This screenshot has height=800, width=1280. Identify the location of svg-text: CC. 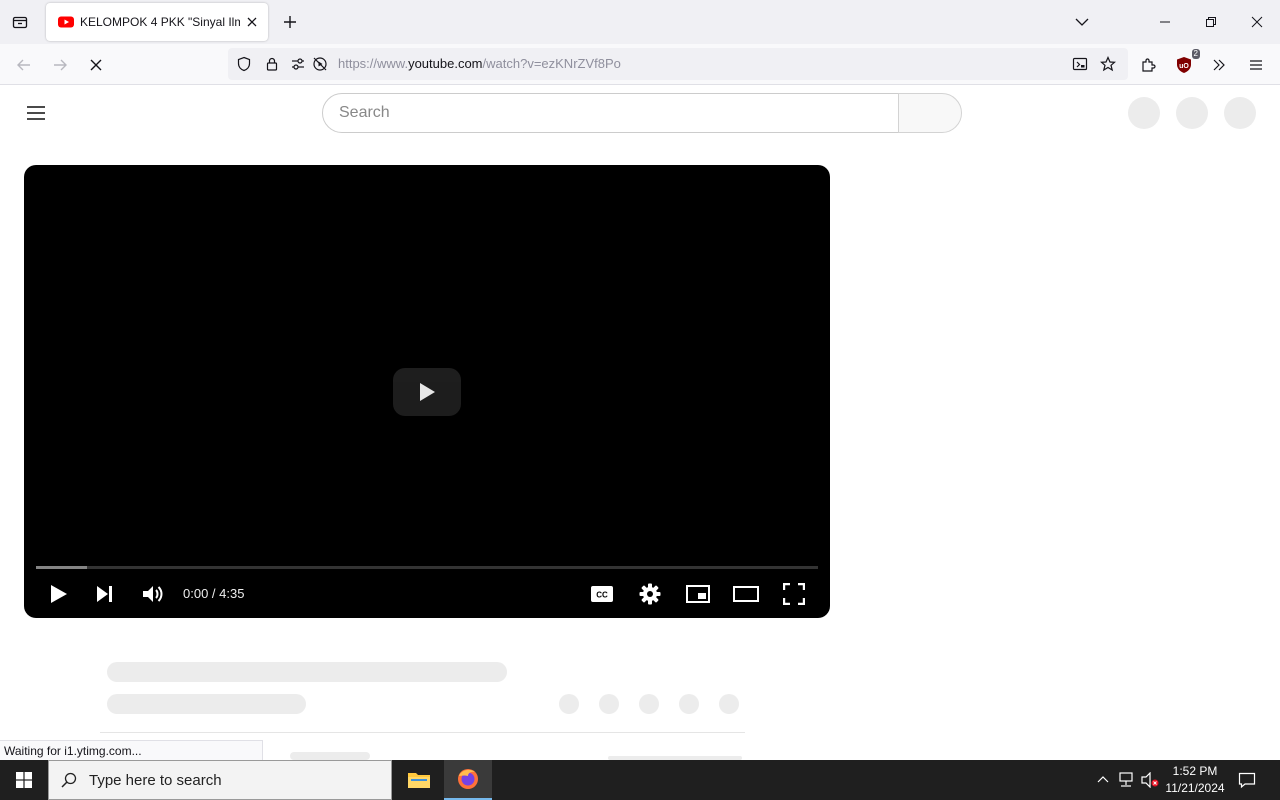
(602, 595).